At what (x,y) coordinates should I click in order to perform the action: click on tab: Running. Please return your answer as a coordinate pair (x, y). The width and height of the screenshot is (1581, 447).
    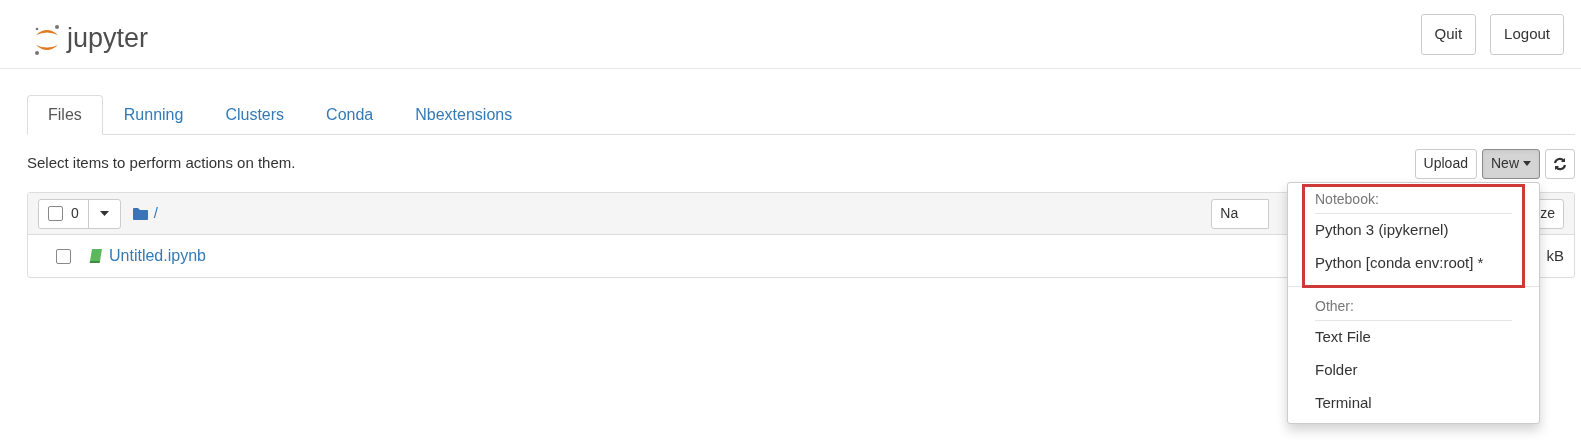
    Looking at the image, I should click on (153, 114).